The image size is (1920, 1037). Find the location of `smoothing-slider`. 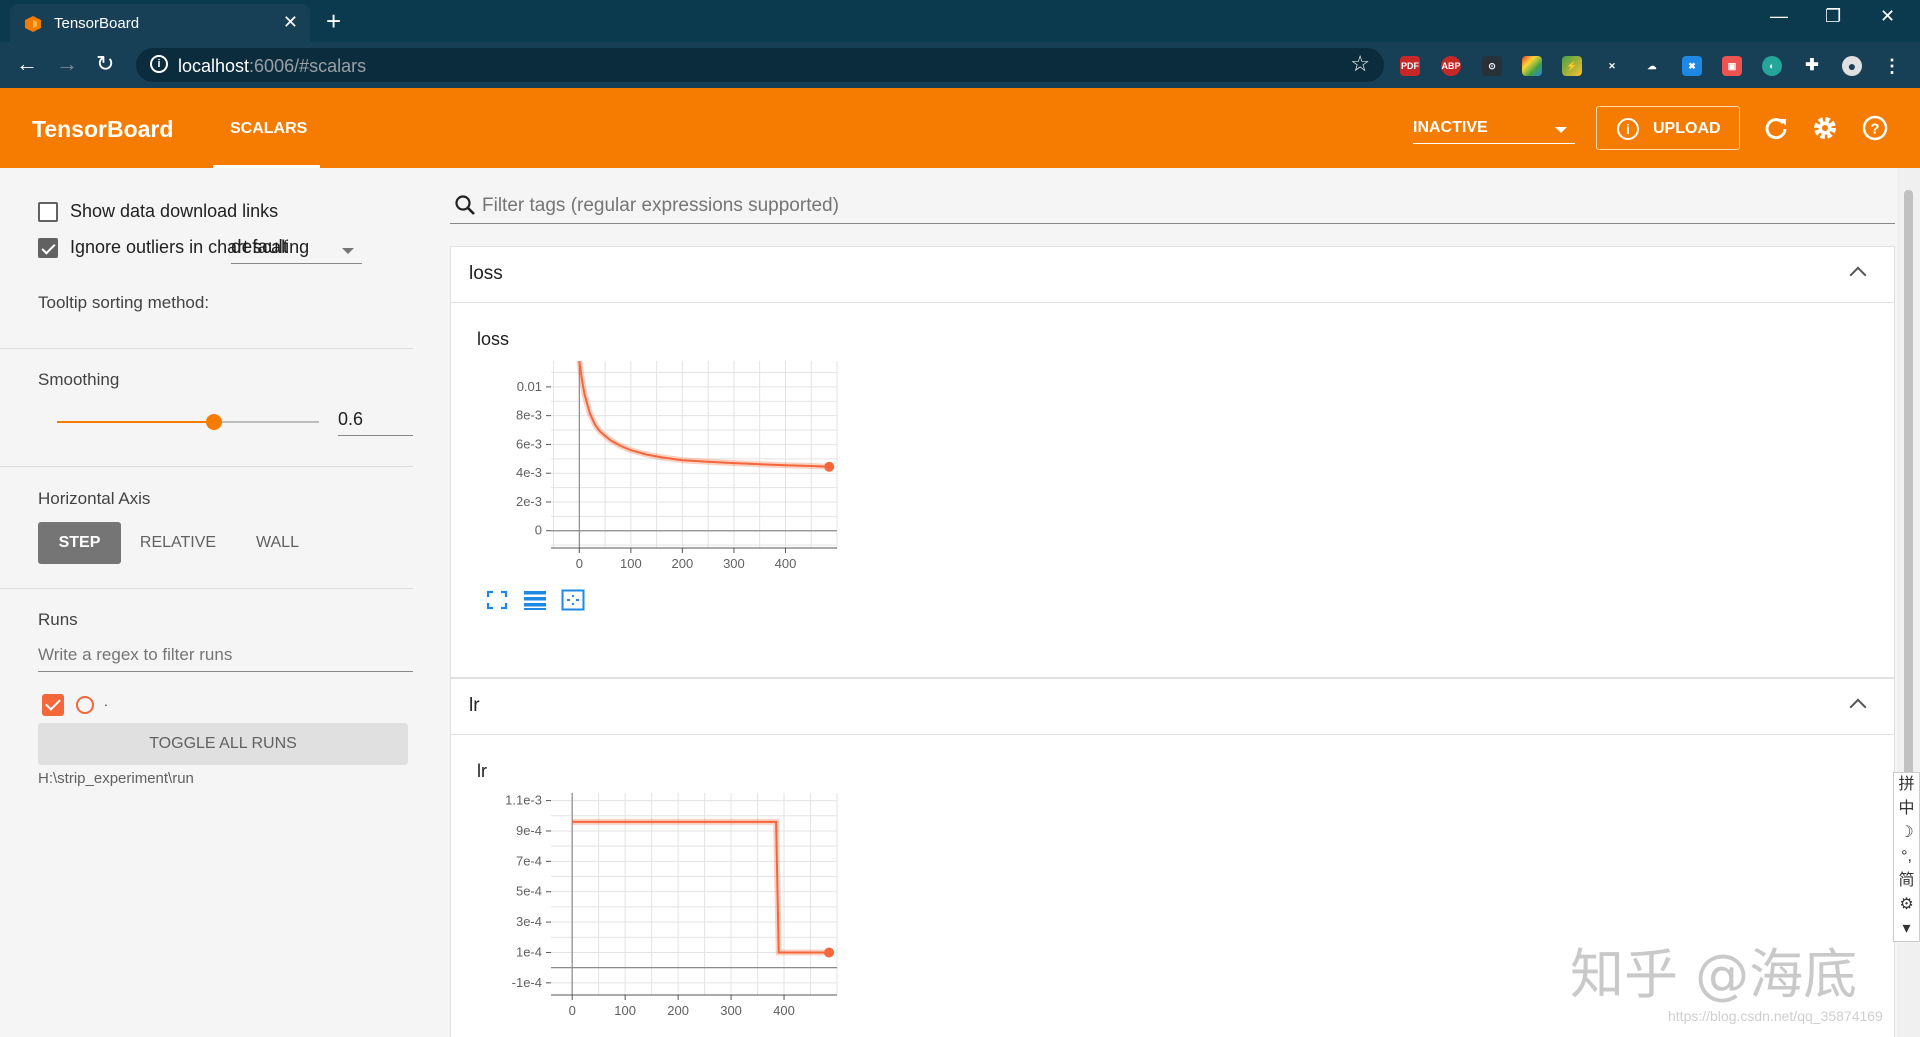

smoothing-slider is located at coordinates (188, 422).